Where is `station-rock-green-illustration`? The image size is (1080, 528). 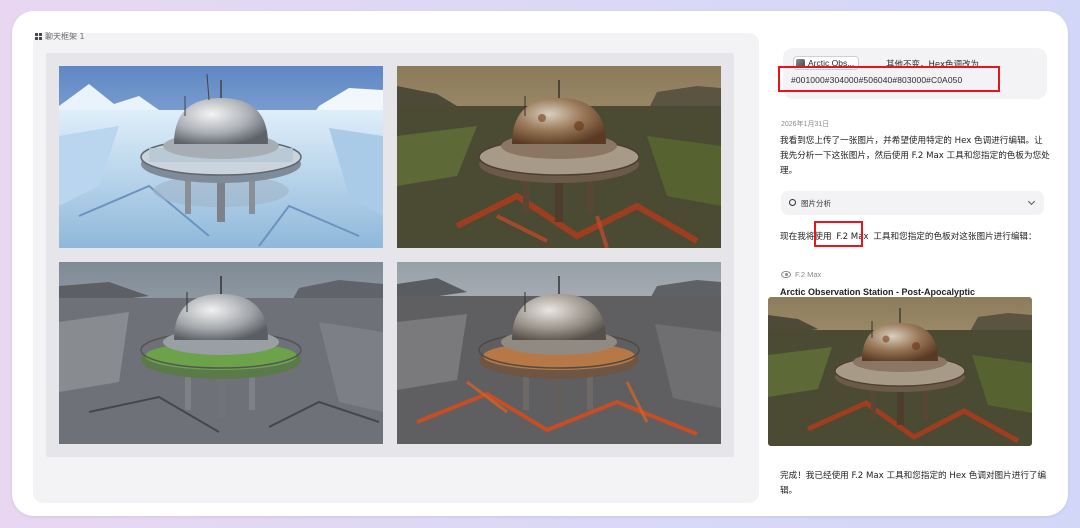
station-rock-green-illustration is located at coordinates (221, 353).